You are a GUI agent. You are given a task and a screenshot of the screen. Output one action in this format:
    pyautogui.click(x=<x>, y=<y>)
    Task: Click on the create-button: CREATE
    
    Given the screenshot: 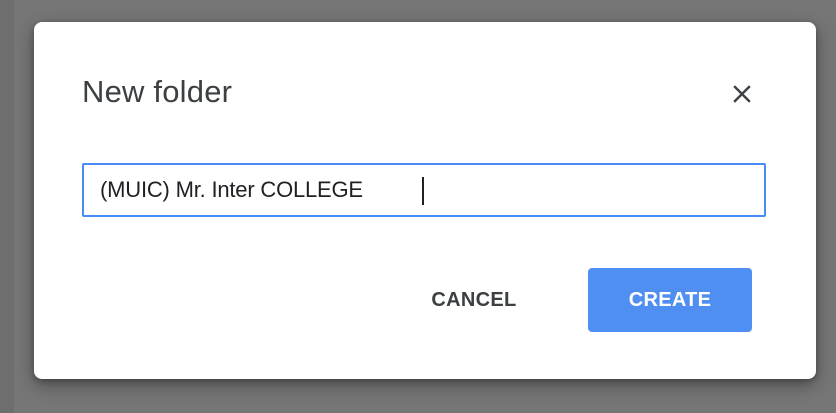 What is the action you would take?
    pyautogui.click(x=670, y=300)
    